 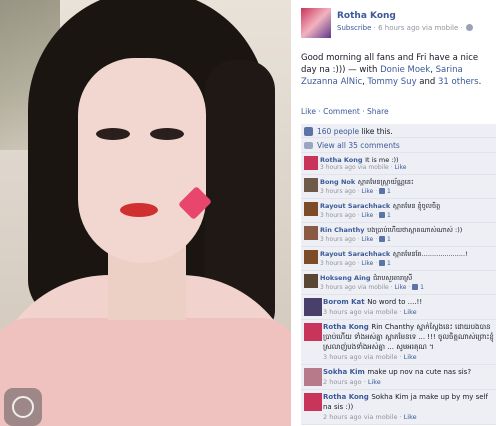 What do you see at coordinates (469, 27) in the screenshot?
I see `globe-icon` at bounding box center [469, 27].